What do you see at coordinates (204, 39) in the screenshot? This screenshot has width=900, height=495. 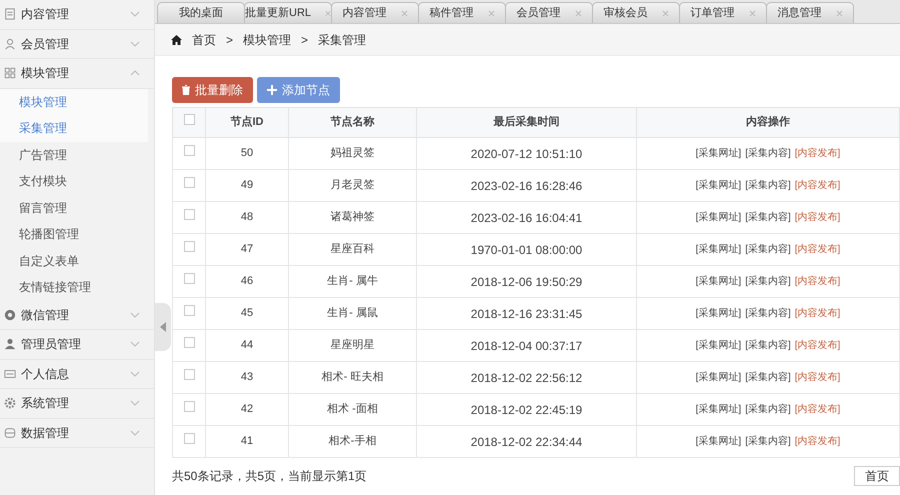 I see `breadcrumb-link: 首页` at bounding box center [204, 39].